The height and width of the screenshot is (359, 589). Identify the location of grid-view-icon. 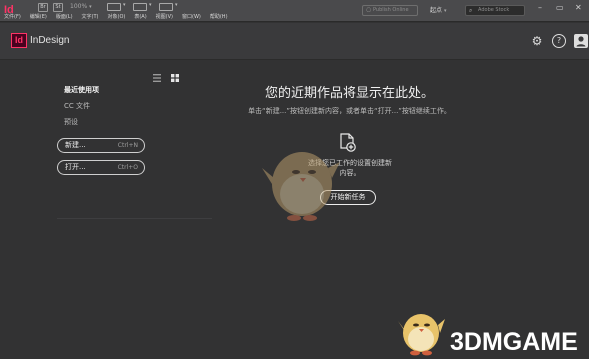
(175, 75).